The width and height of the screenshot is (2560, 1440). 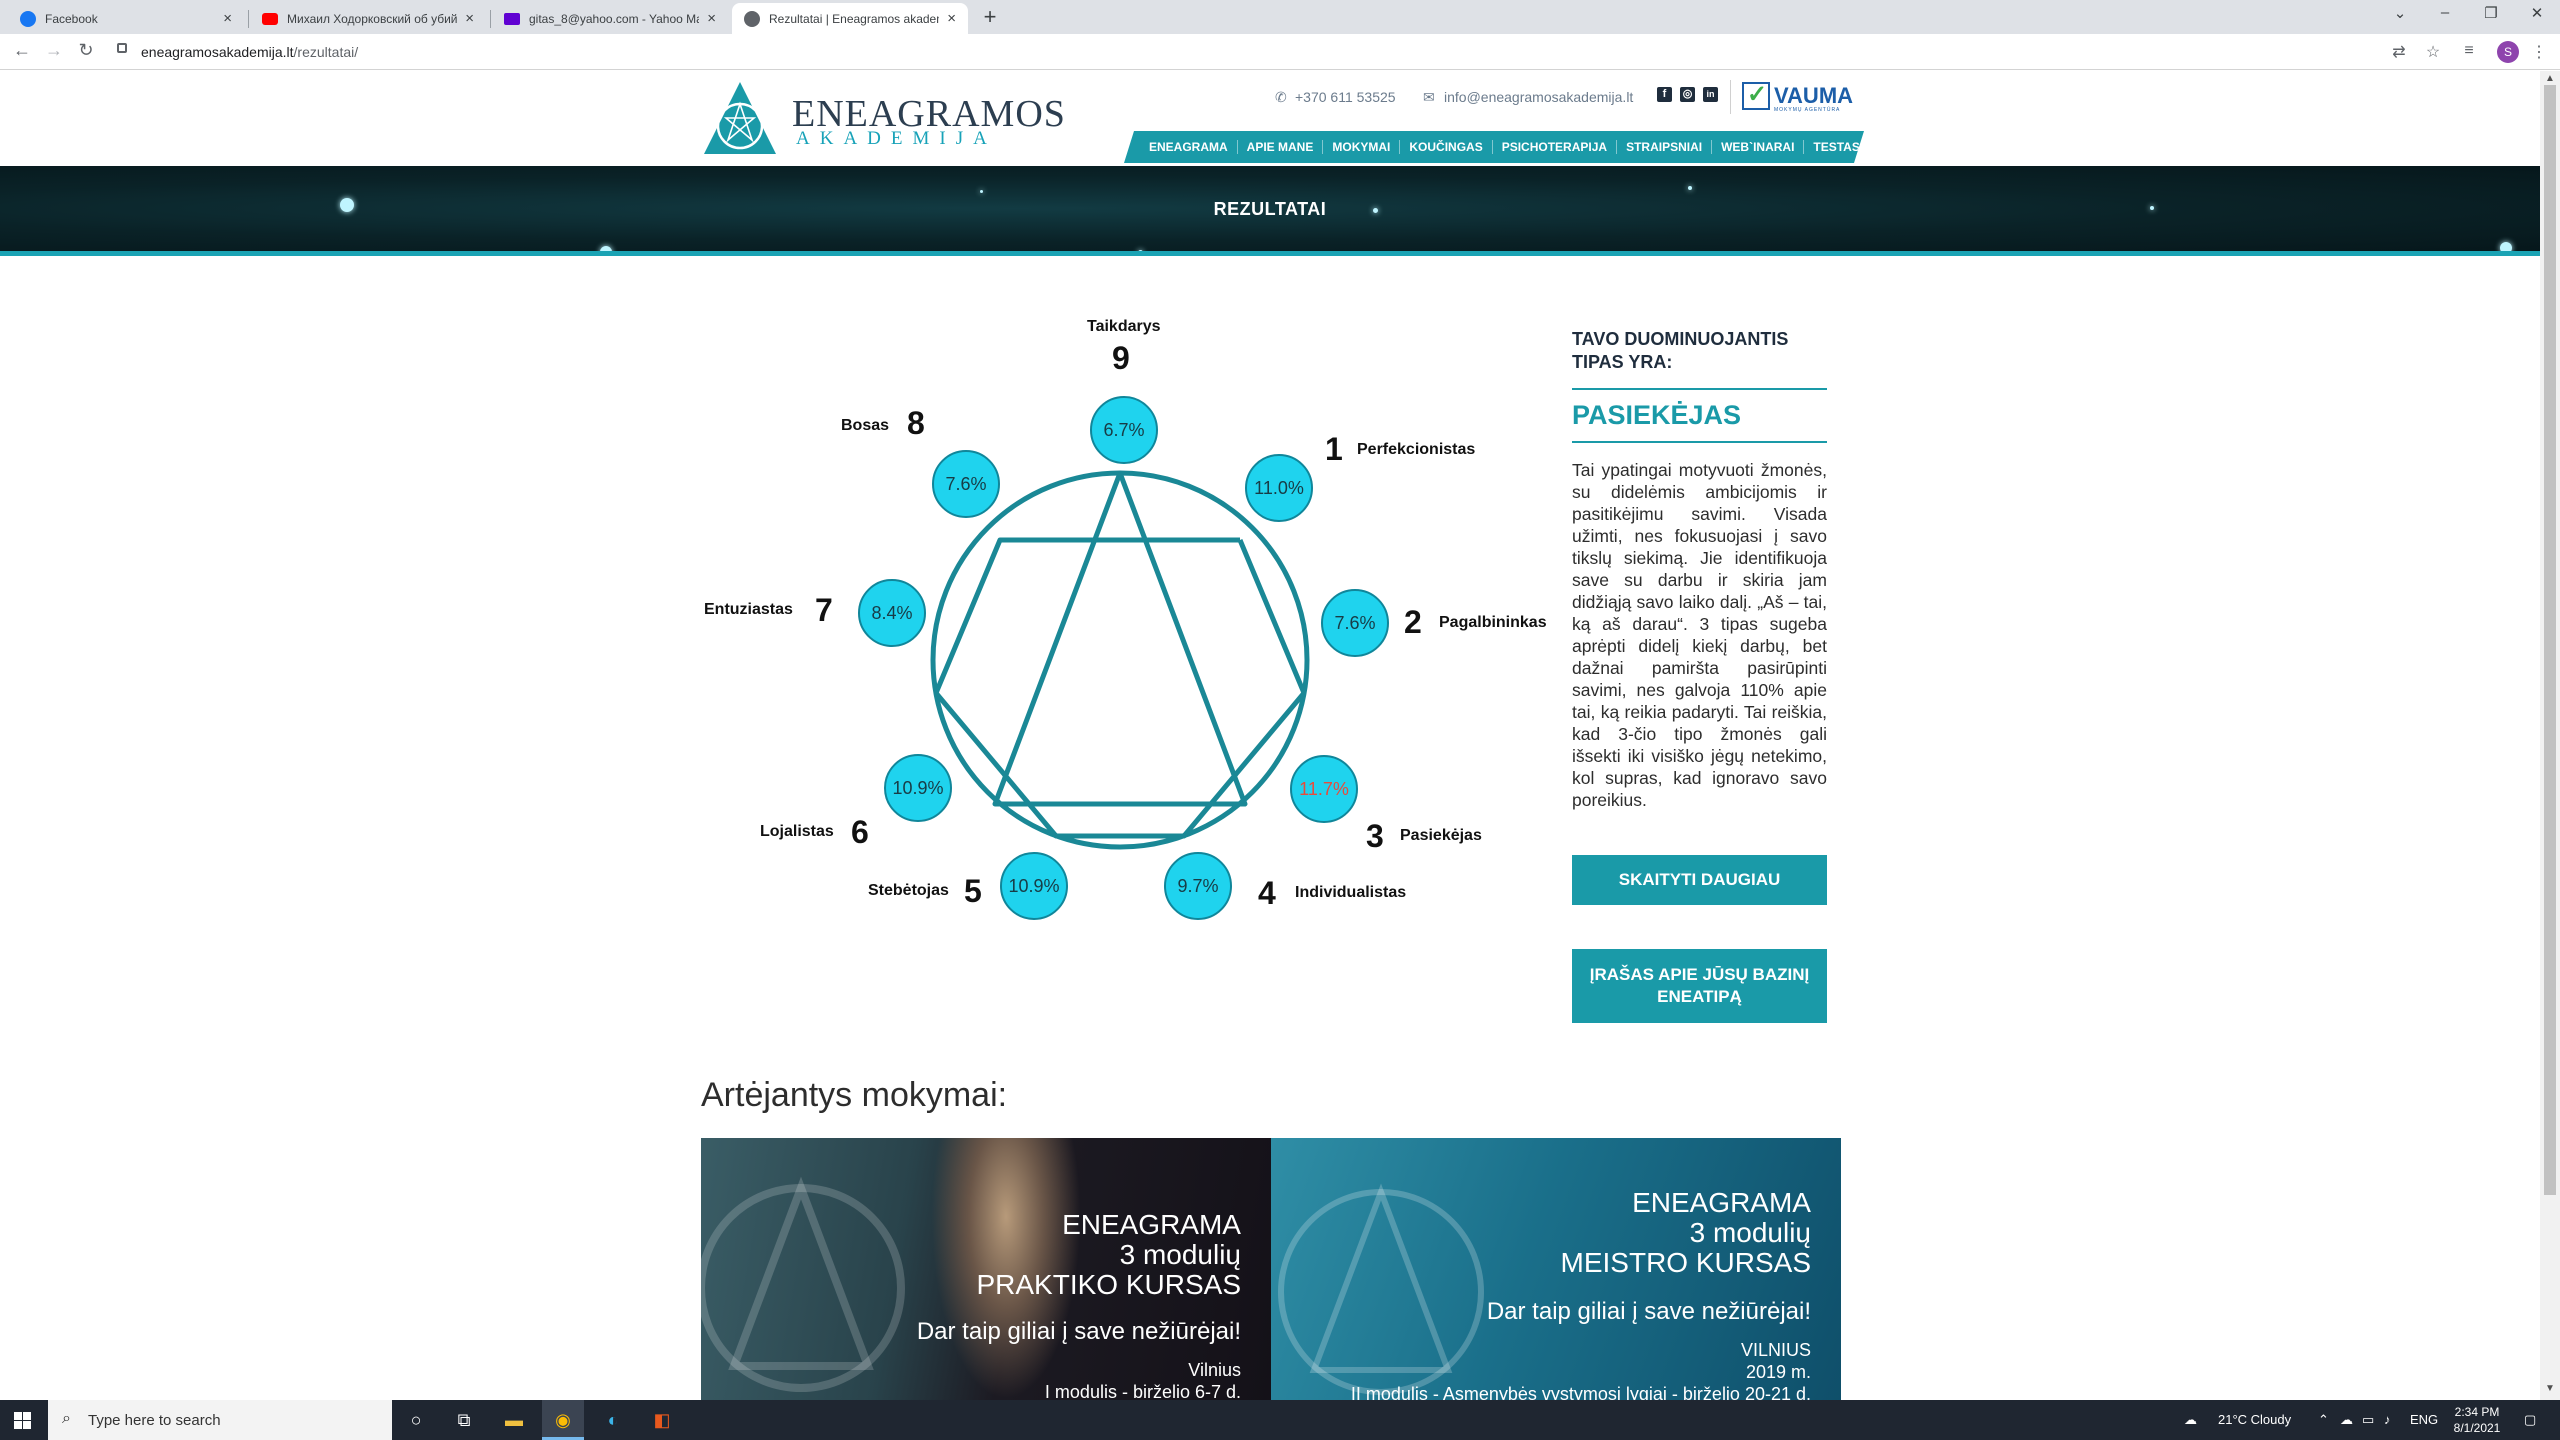 I want to click on logo-subtitle: AKADEMIJA, so click(x=896, y=139).